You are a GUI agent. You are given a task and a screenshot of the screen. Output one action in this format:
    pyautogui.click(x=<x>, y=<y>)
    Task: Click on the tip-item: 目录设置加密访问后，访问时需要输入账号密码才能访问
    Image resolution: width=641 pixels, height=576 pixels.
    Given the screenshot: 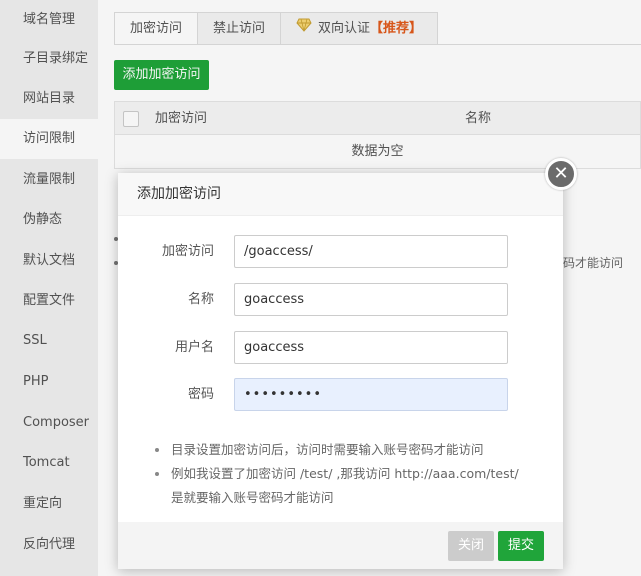 What is the action you would take?
    pyautogui.click(x=343, y=450)
    